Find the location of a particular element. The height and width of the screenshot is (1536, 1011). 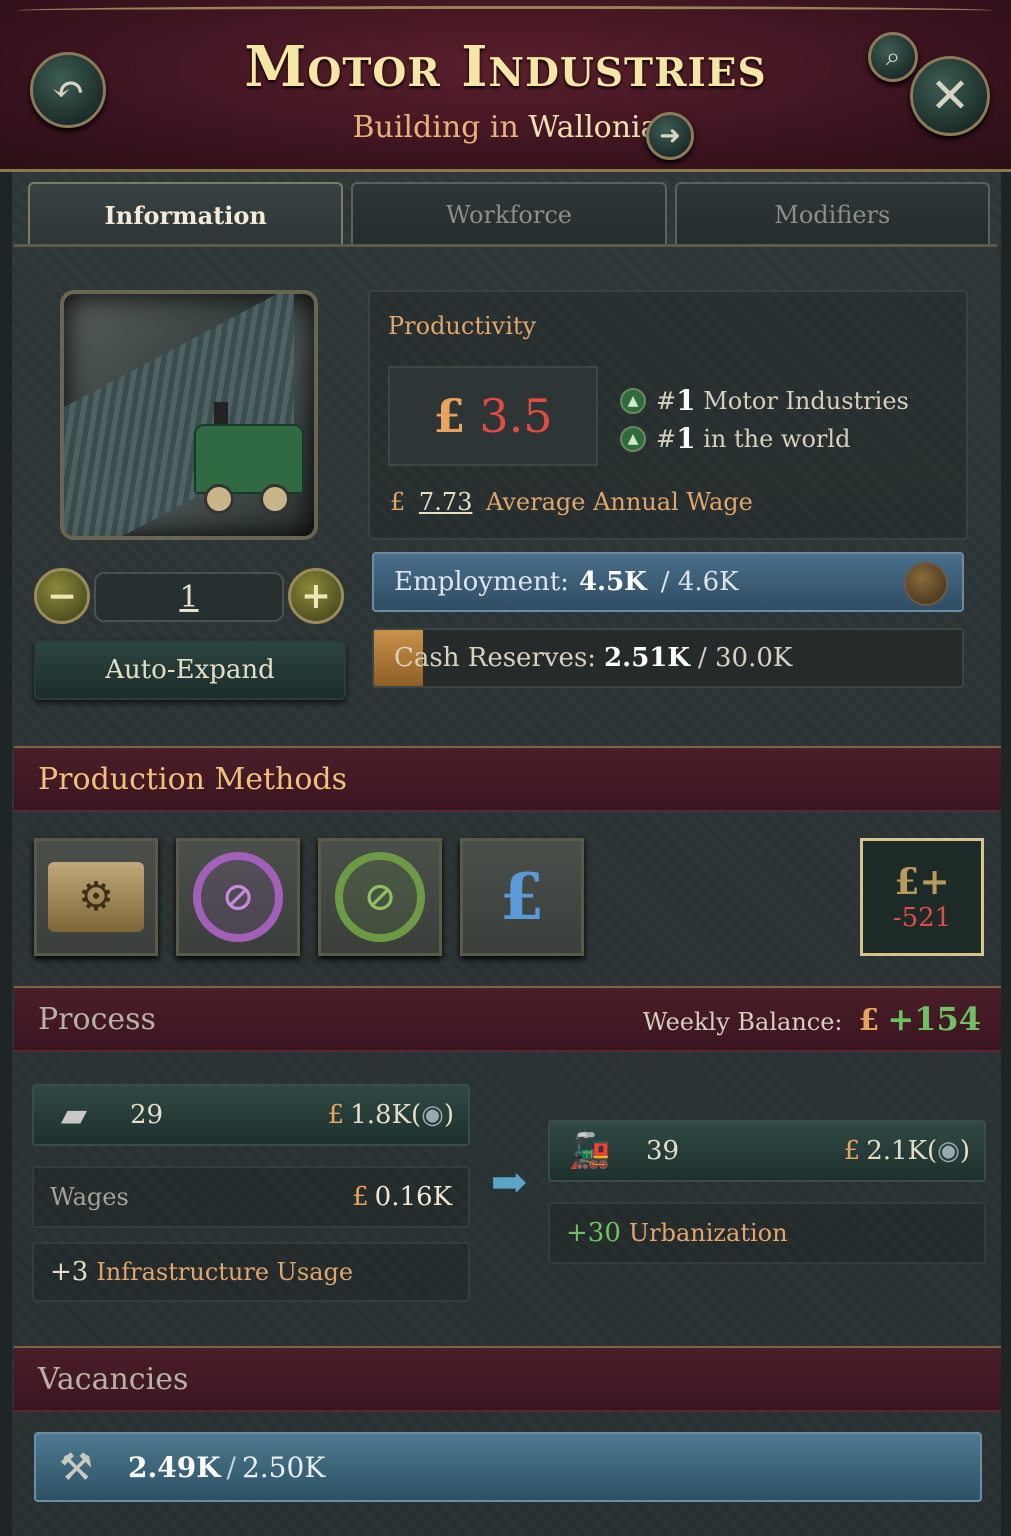

productivity-value-box: £ 3.5 is located at coordinates (493, 416).